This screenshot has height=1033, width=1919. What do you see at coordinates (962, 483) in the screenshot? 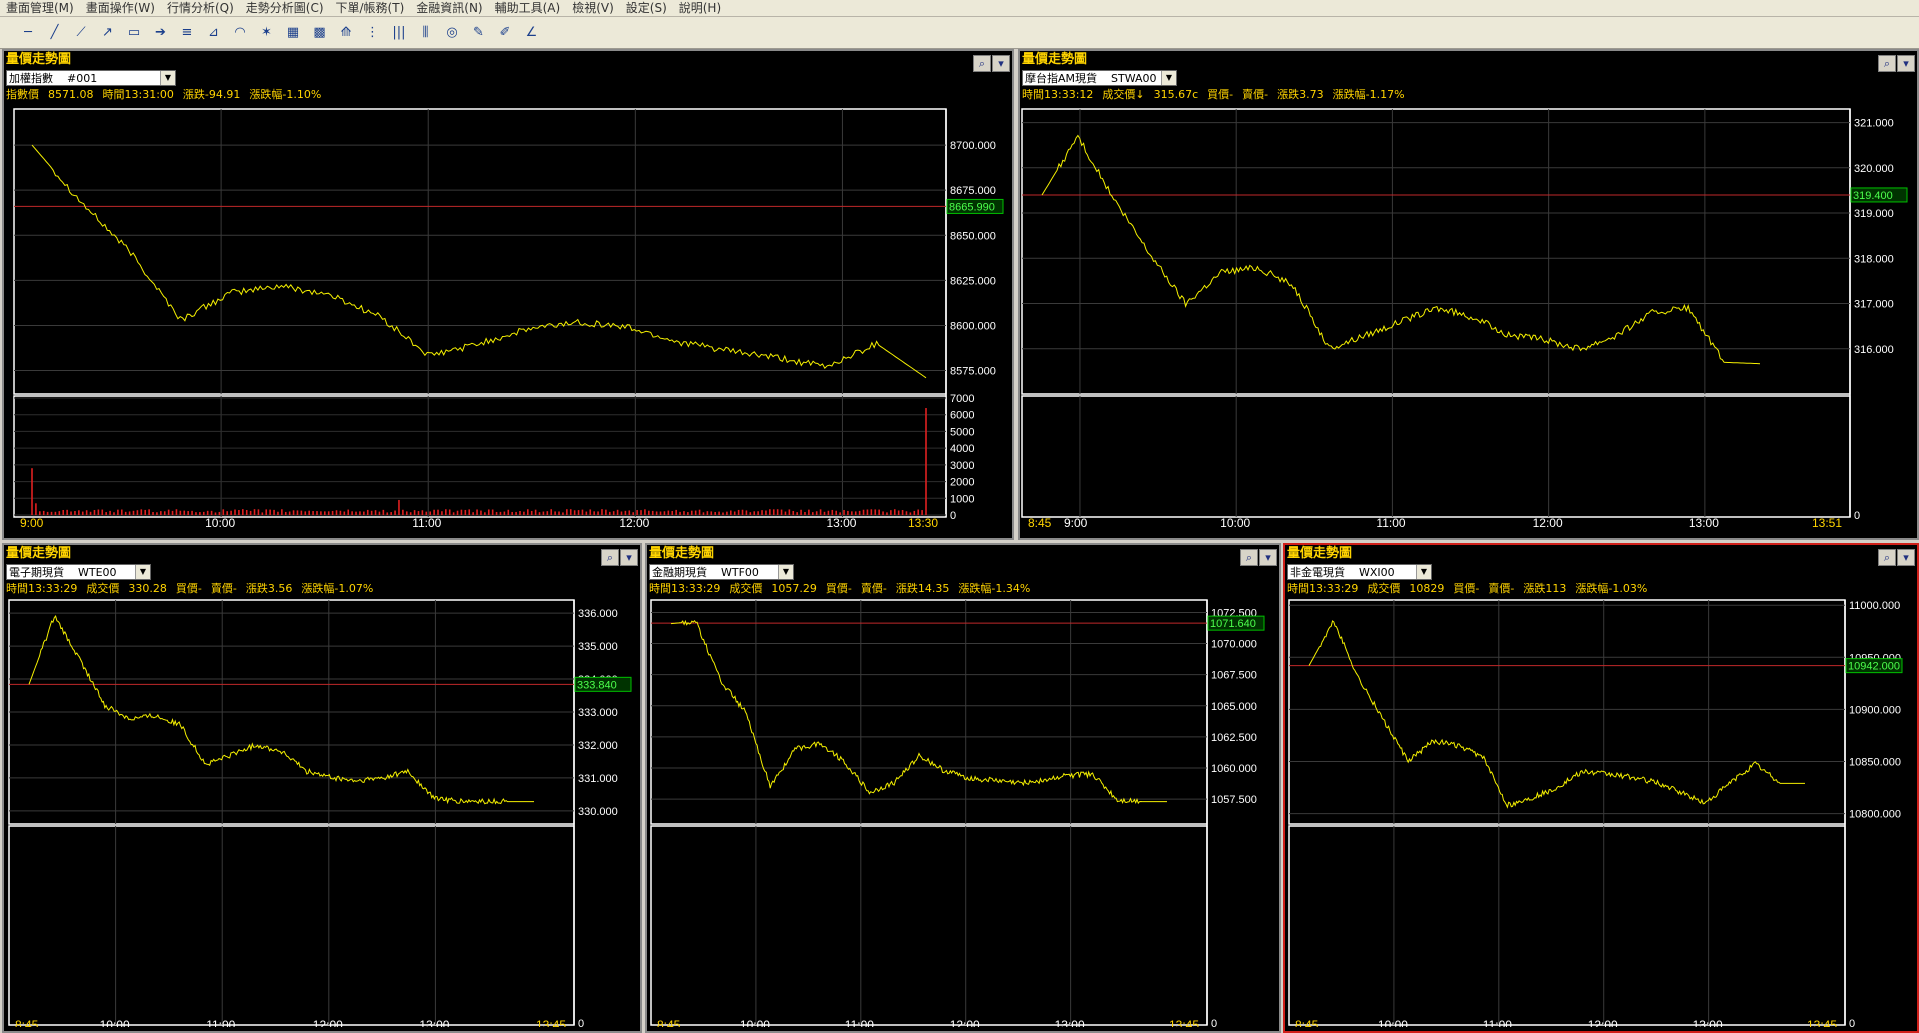
I see `volume-tick-label: 2000` at bounding box center [962, 483].